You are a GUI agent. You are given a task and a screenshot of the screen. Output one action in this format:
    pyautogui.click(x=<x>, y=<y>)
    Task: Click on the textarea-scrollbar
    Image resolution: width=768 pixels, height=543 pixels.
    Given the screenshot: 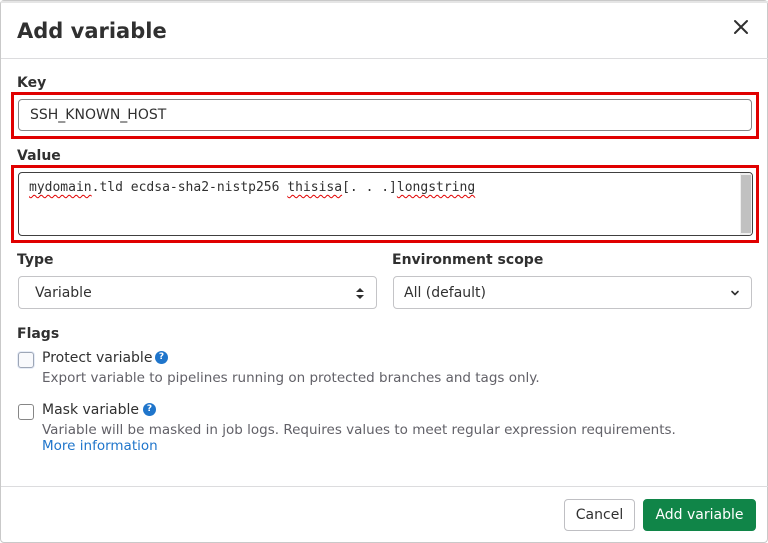 What is the action you would take?
    pyautogui.click(x=746, y=204)
    